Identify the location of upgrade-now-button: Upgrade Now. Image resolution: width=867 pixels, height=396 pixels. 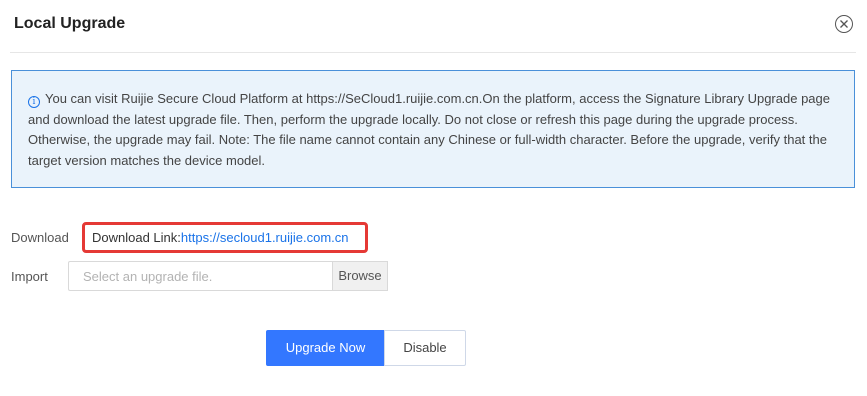
(325, 348).